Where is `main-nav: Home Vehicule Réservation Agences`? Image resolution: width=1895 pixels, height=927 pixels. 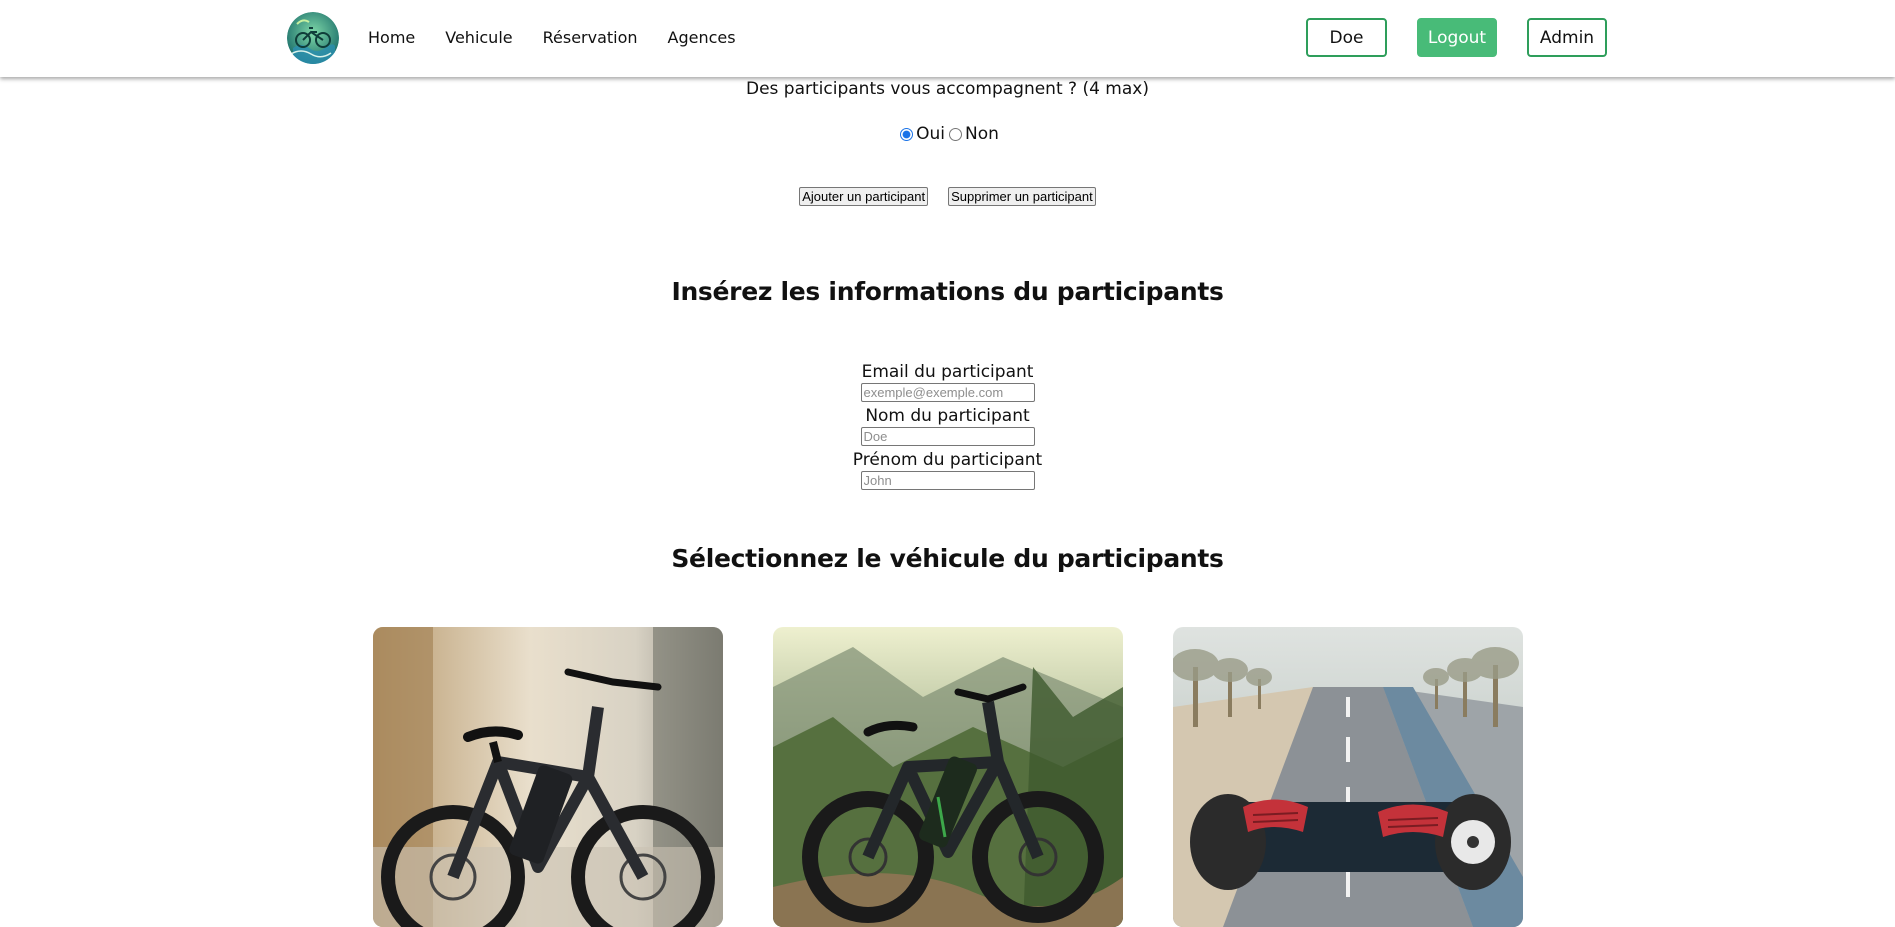
main-nav: Home Vehicule Réservation Agences is located at coordinates (552, 37).